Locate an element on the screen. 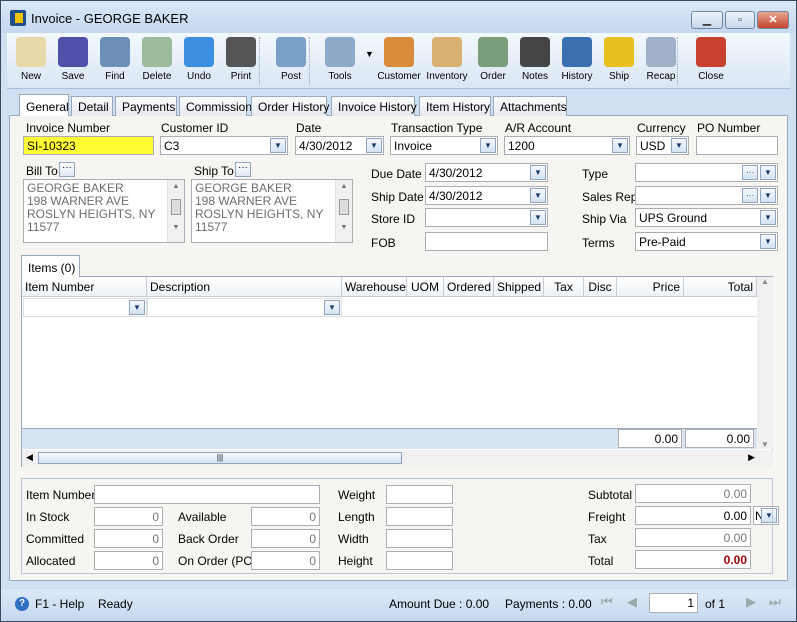 This screenshot has width=797, height=622. column-header-disc: Disc is located at coordinates (600, 287).